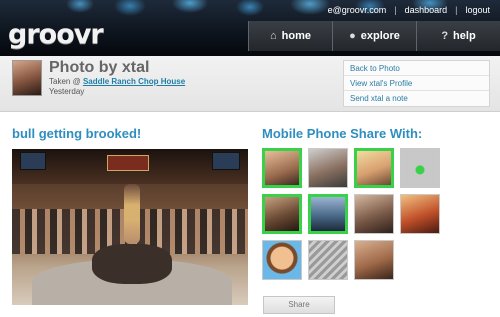 The height and width of the screenshot is (317, 500). Describe the element at coordinates (134, 81) in the screenshot. I see `place-link: Saddle Ranch Chop House` at that location.